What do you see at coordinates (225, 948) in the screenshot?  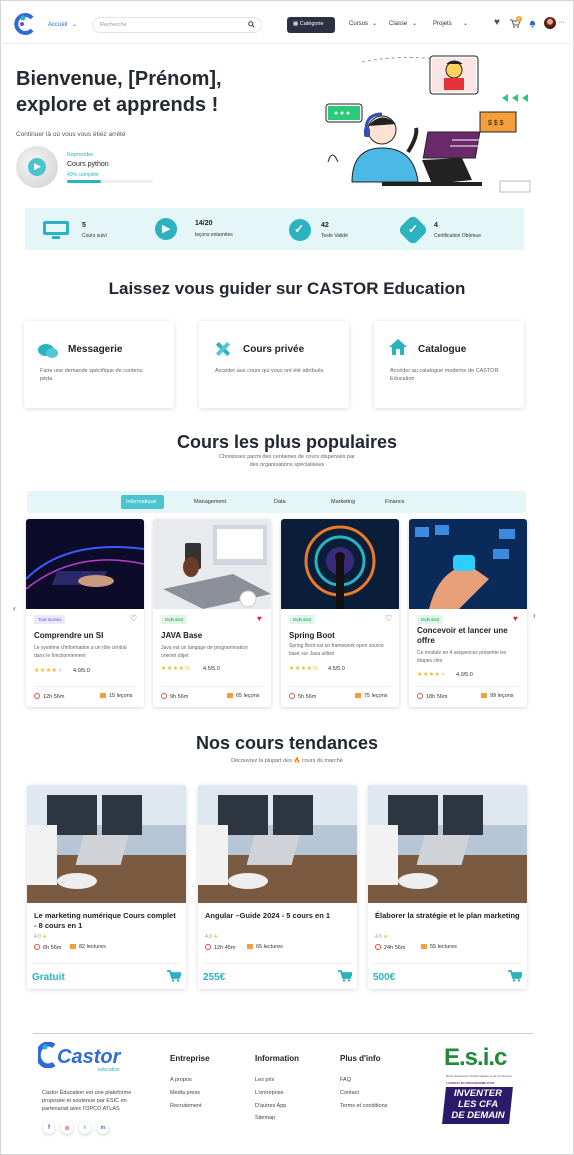 I see `duration-text: 12h 45m` at bounding box center [225, 948].